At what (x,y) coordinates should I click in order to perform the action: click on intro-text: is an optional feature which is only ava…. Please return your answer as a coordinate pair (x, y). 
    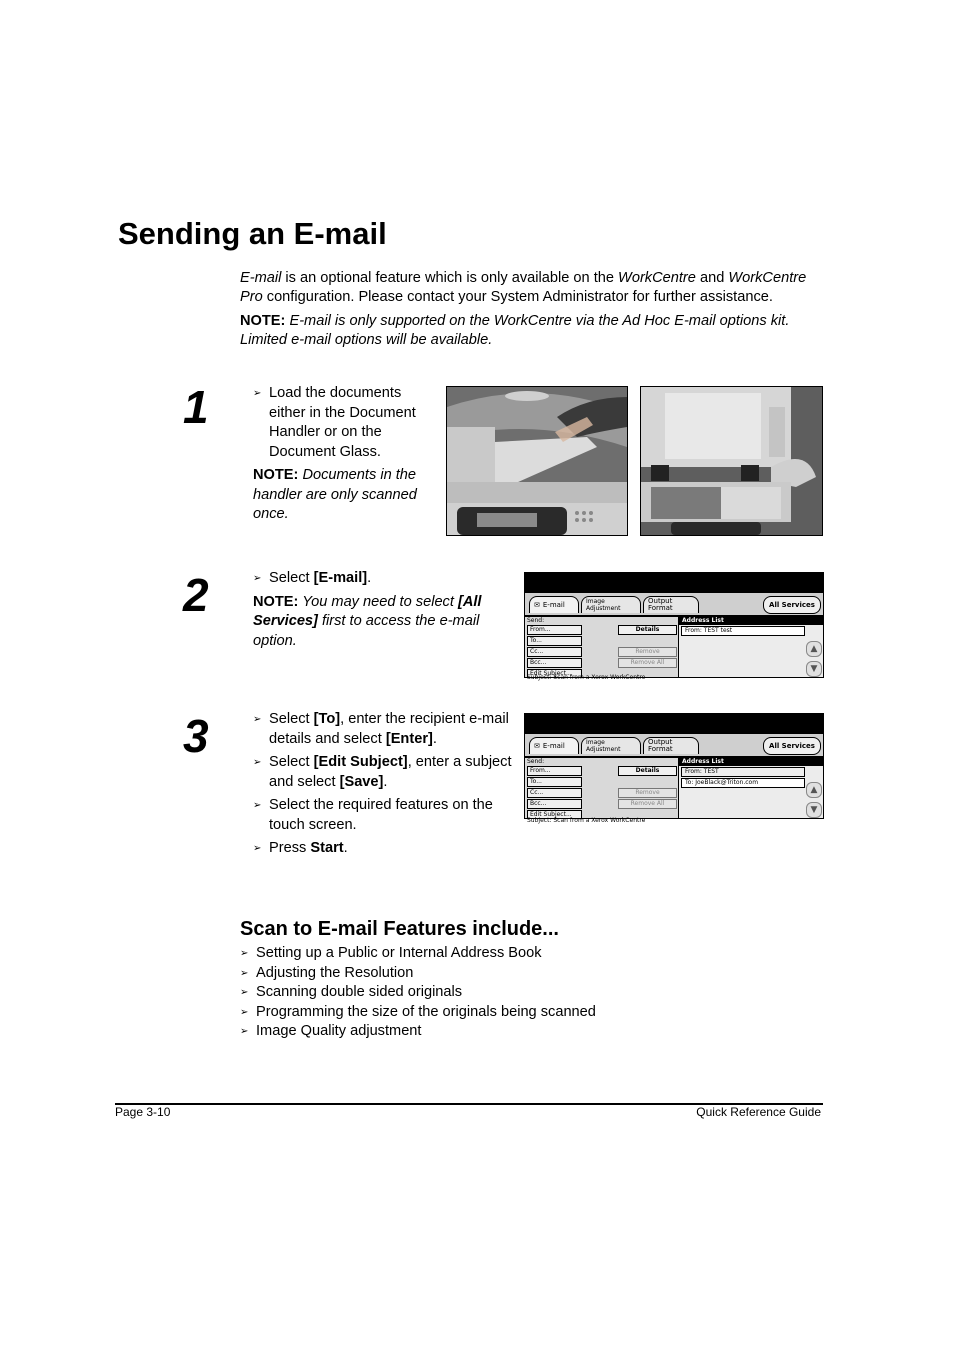
    Looking at the image, I should click on (450, 278).